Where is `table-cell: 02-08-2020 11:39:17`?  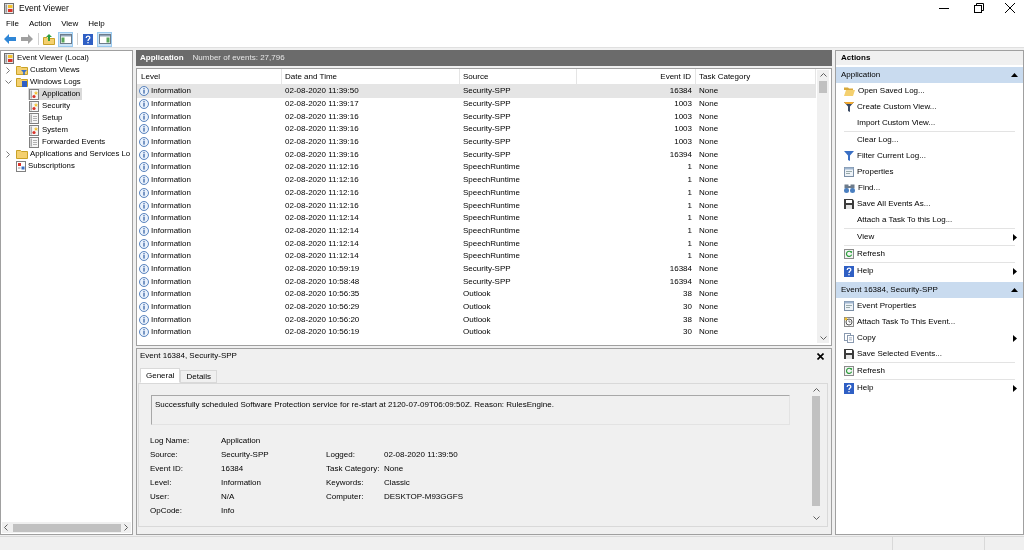 table-cell: 02-08-2020 11:39:17 is located at coordinates (322, 104).